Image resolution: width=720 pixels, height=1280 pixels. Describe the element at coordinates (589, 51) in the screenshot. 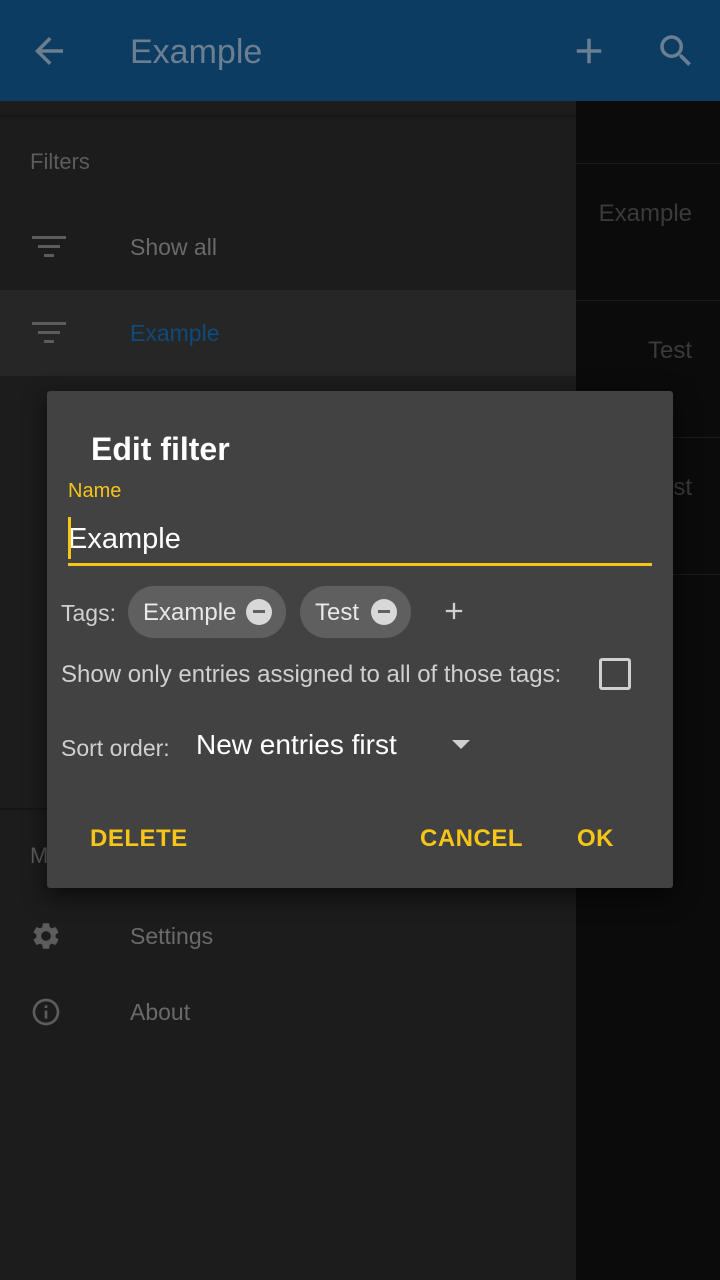

I see `plus-icon` at that location.